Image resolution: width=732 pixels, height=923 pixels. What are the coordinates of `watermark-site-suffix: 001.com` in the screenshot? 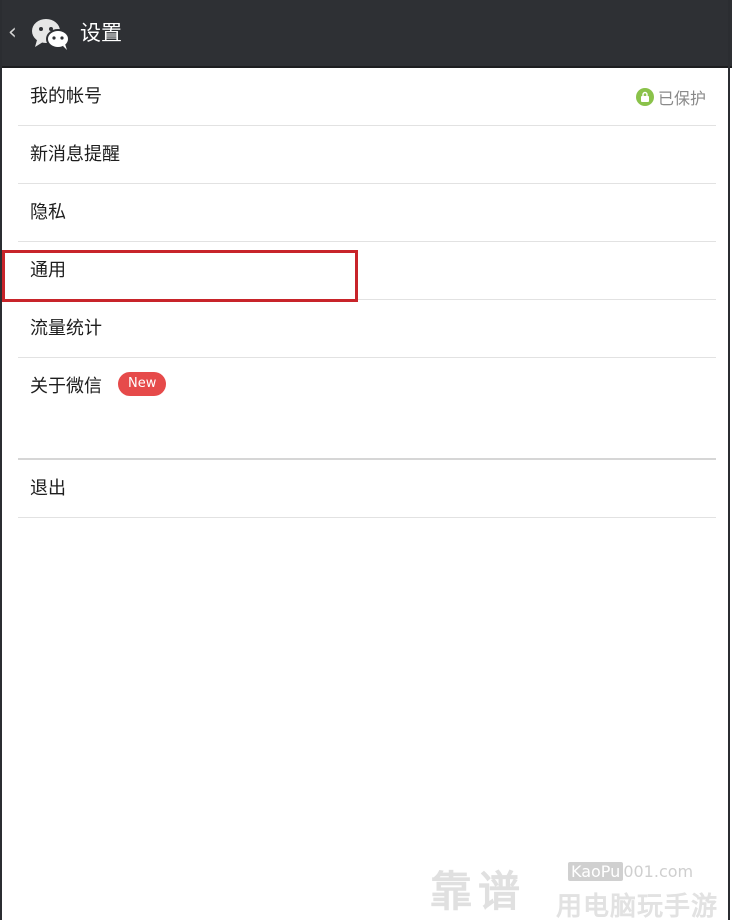 It's located at (658, 871).